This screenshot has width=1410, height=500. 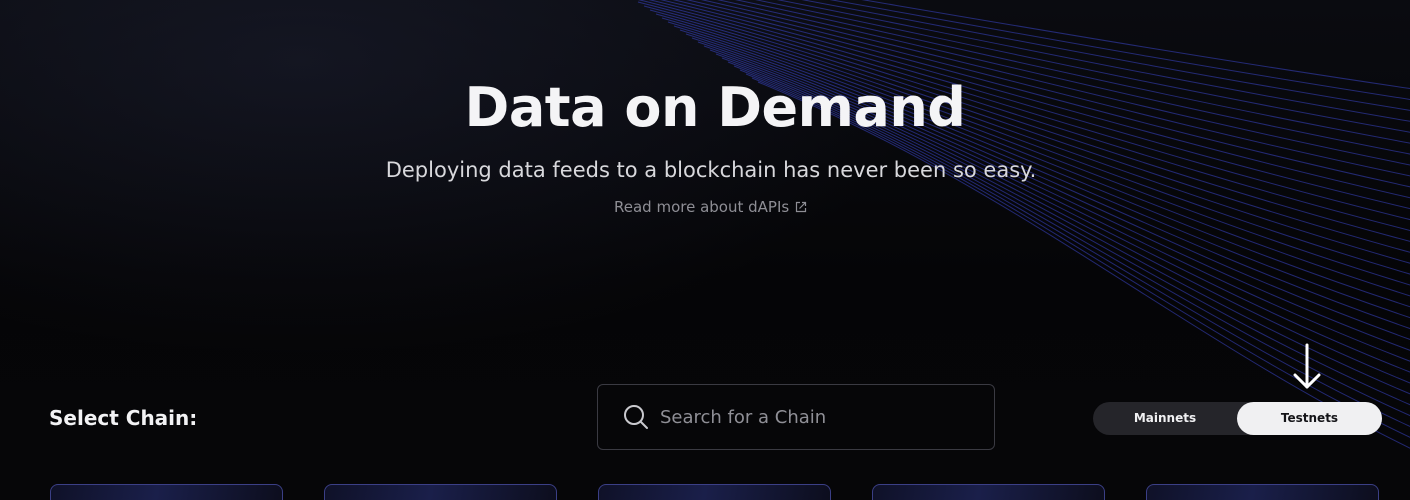 I want to click on read-more-link: Read more about dAPIs, so click(x=710, y=207).